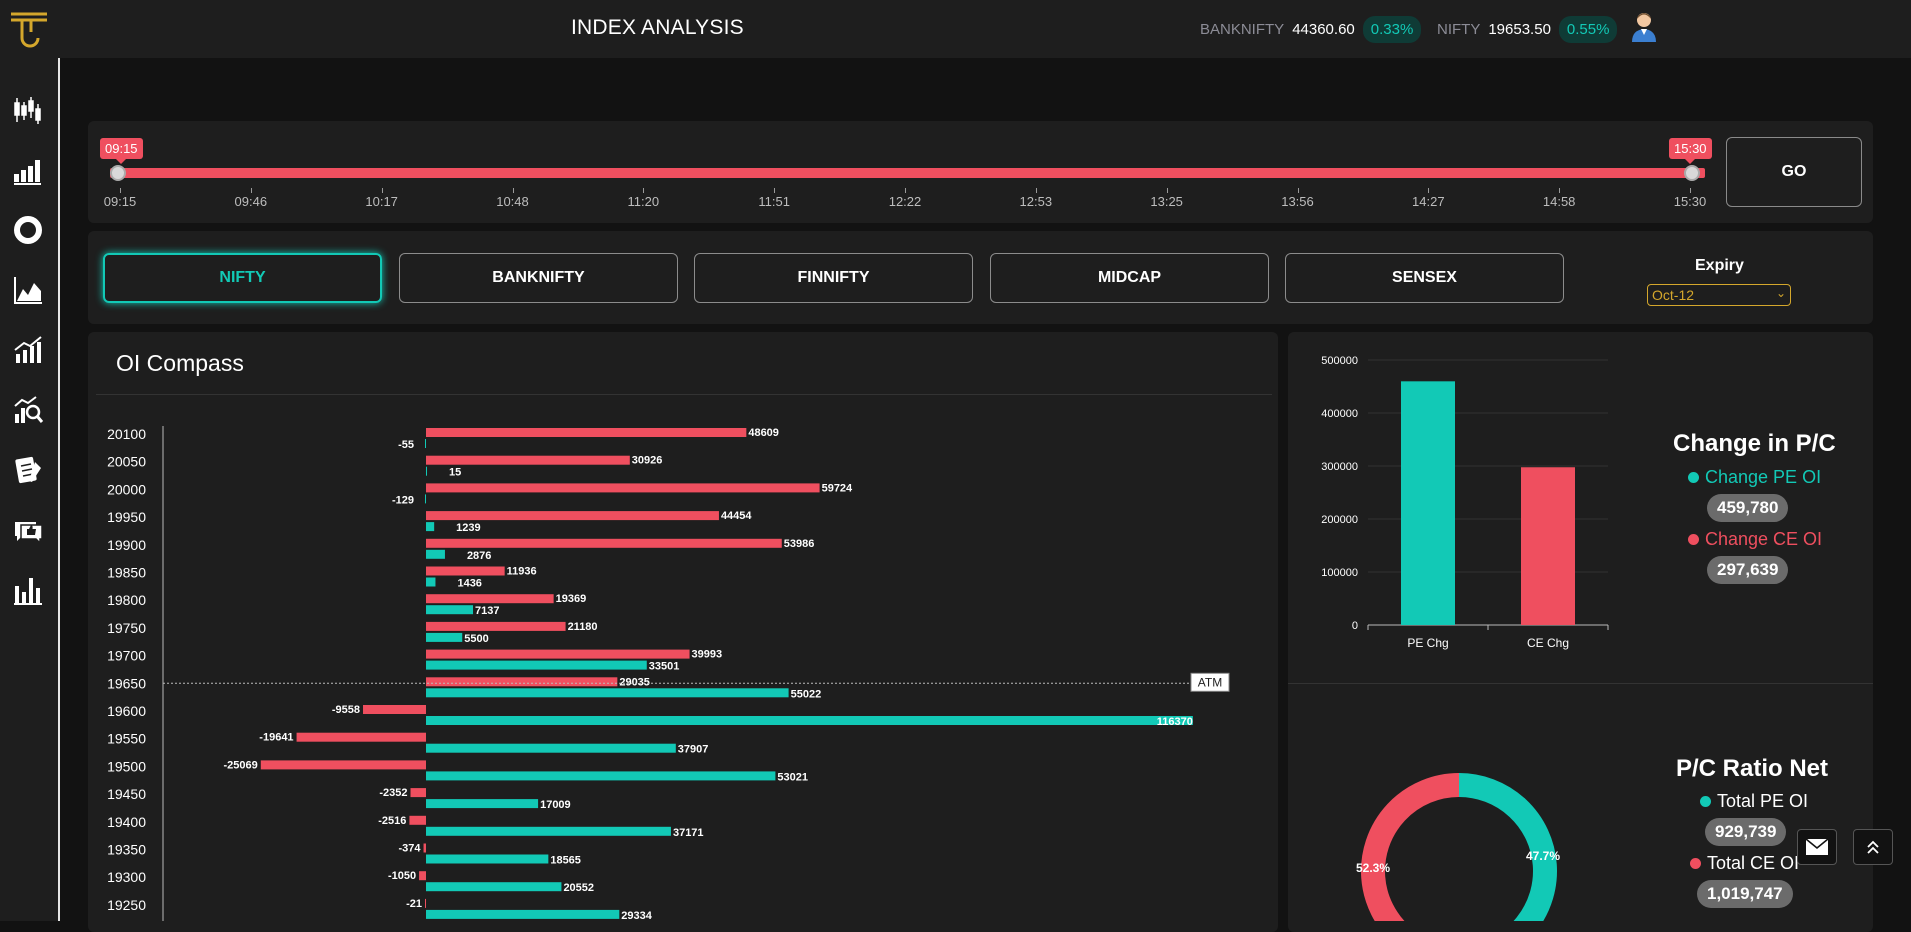 The image size is (1911, 932). Describe the element at coordinates (1794, 172) in the screenshot. I see `go-button: GO` at that location.